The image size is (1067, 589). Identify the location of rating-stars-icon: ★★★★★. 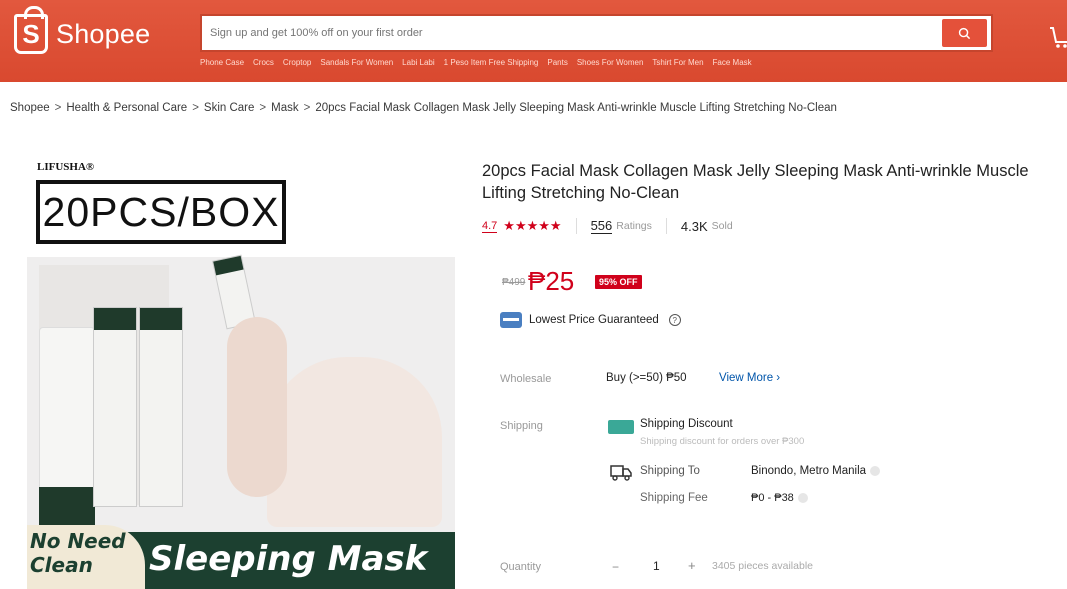
(532, 225).